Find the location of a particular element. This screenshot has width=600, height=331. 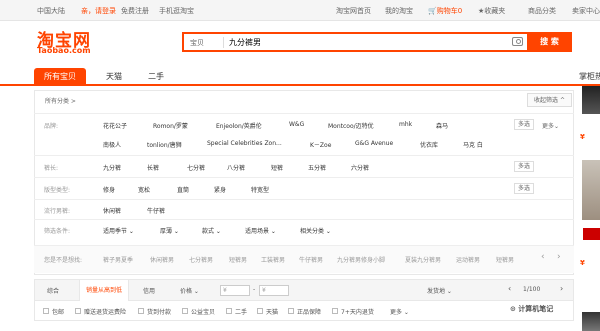

length-option: 六分裤 is located at coordinates (360, 167).